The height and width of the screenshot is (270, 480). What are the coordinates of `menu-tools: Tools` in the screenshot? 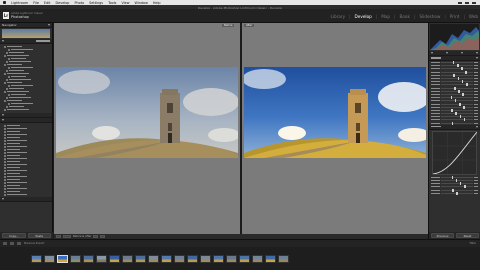 It's located at (112, 3).